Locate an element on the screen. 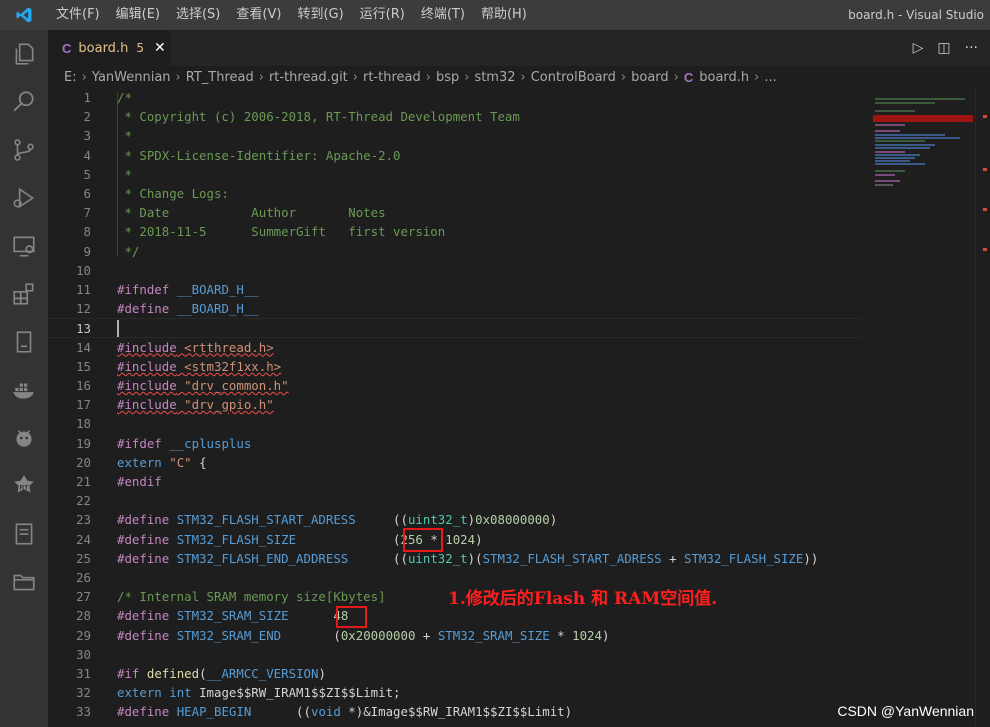 This screenshot has width=990, height=727. code-line: 14 #include <rtthread.h> is located at coordinates (455, 347).